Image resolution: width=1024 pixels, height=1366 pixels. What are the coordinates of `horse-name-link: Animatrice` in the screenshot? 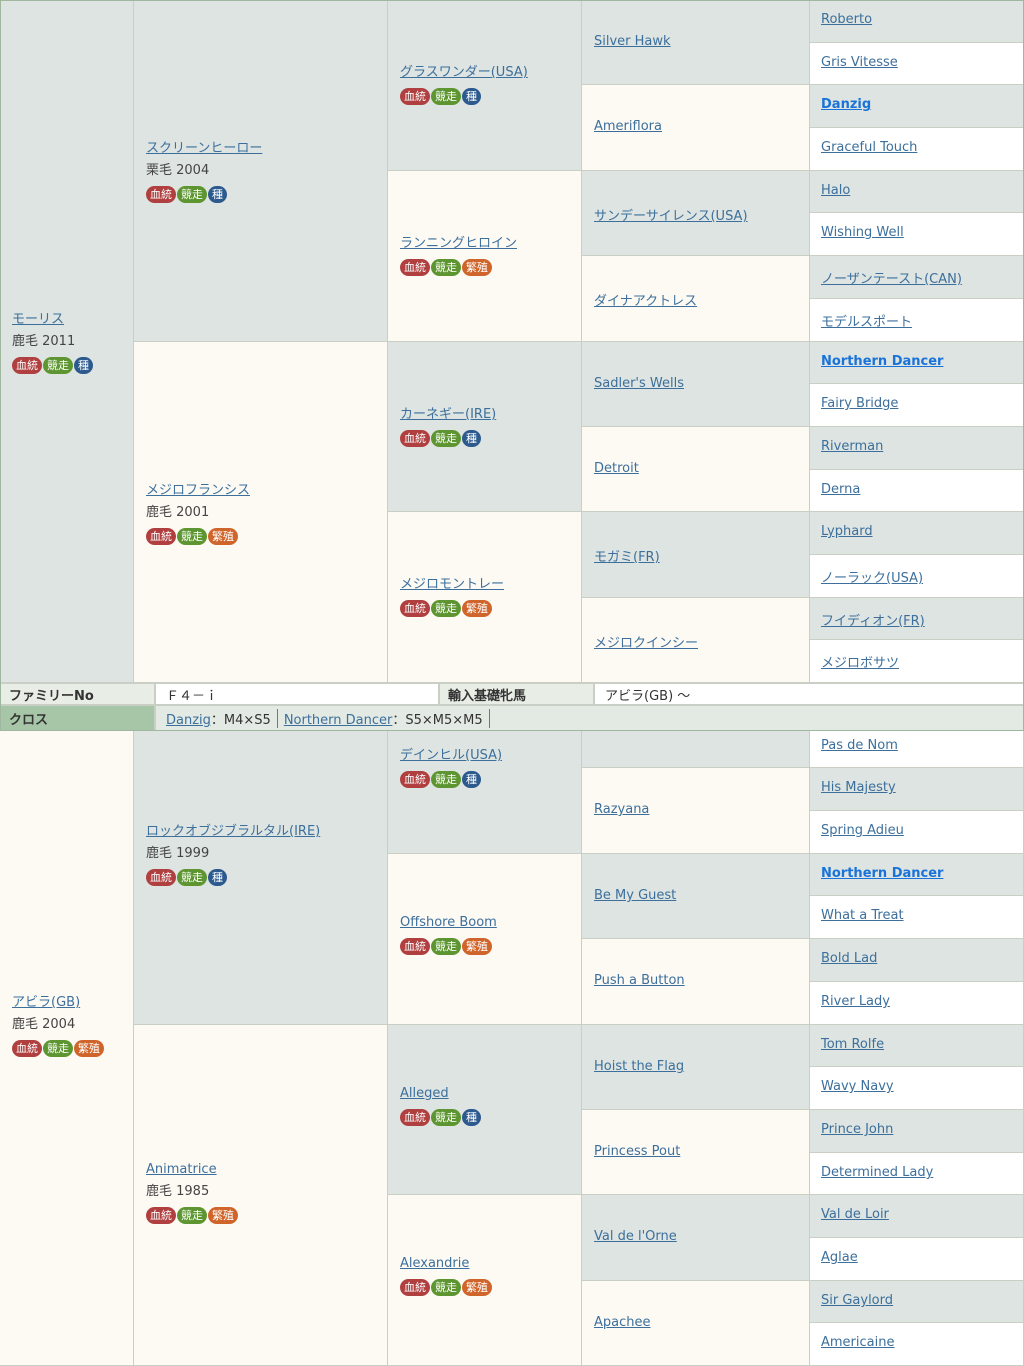 It's located at (181, 1169).